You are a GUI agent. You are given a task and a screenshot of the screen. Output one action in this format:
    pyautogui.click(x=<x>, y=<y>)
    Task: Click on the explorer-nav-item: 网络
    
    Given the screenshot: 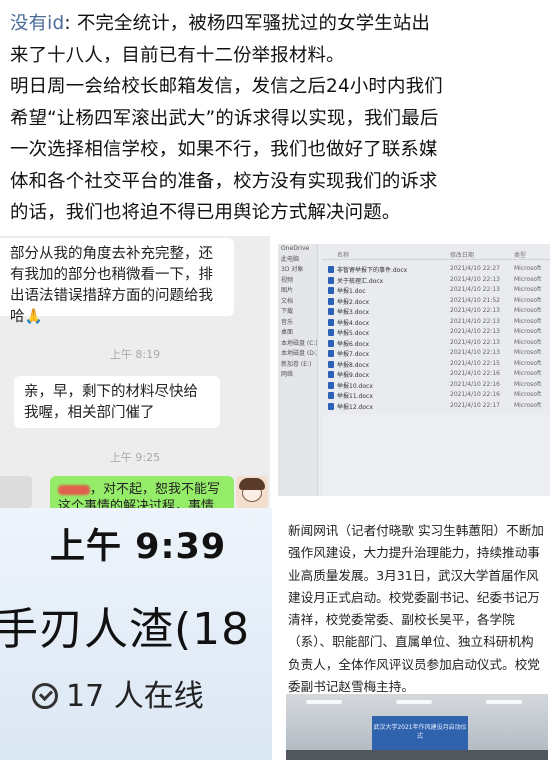 What is the action you would take?
    pyautogui.click(x=297, y=375)
    